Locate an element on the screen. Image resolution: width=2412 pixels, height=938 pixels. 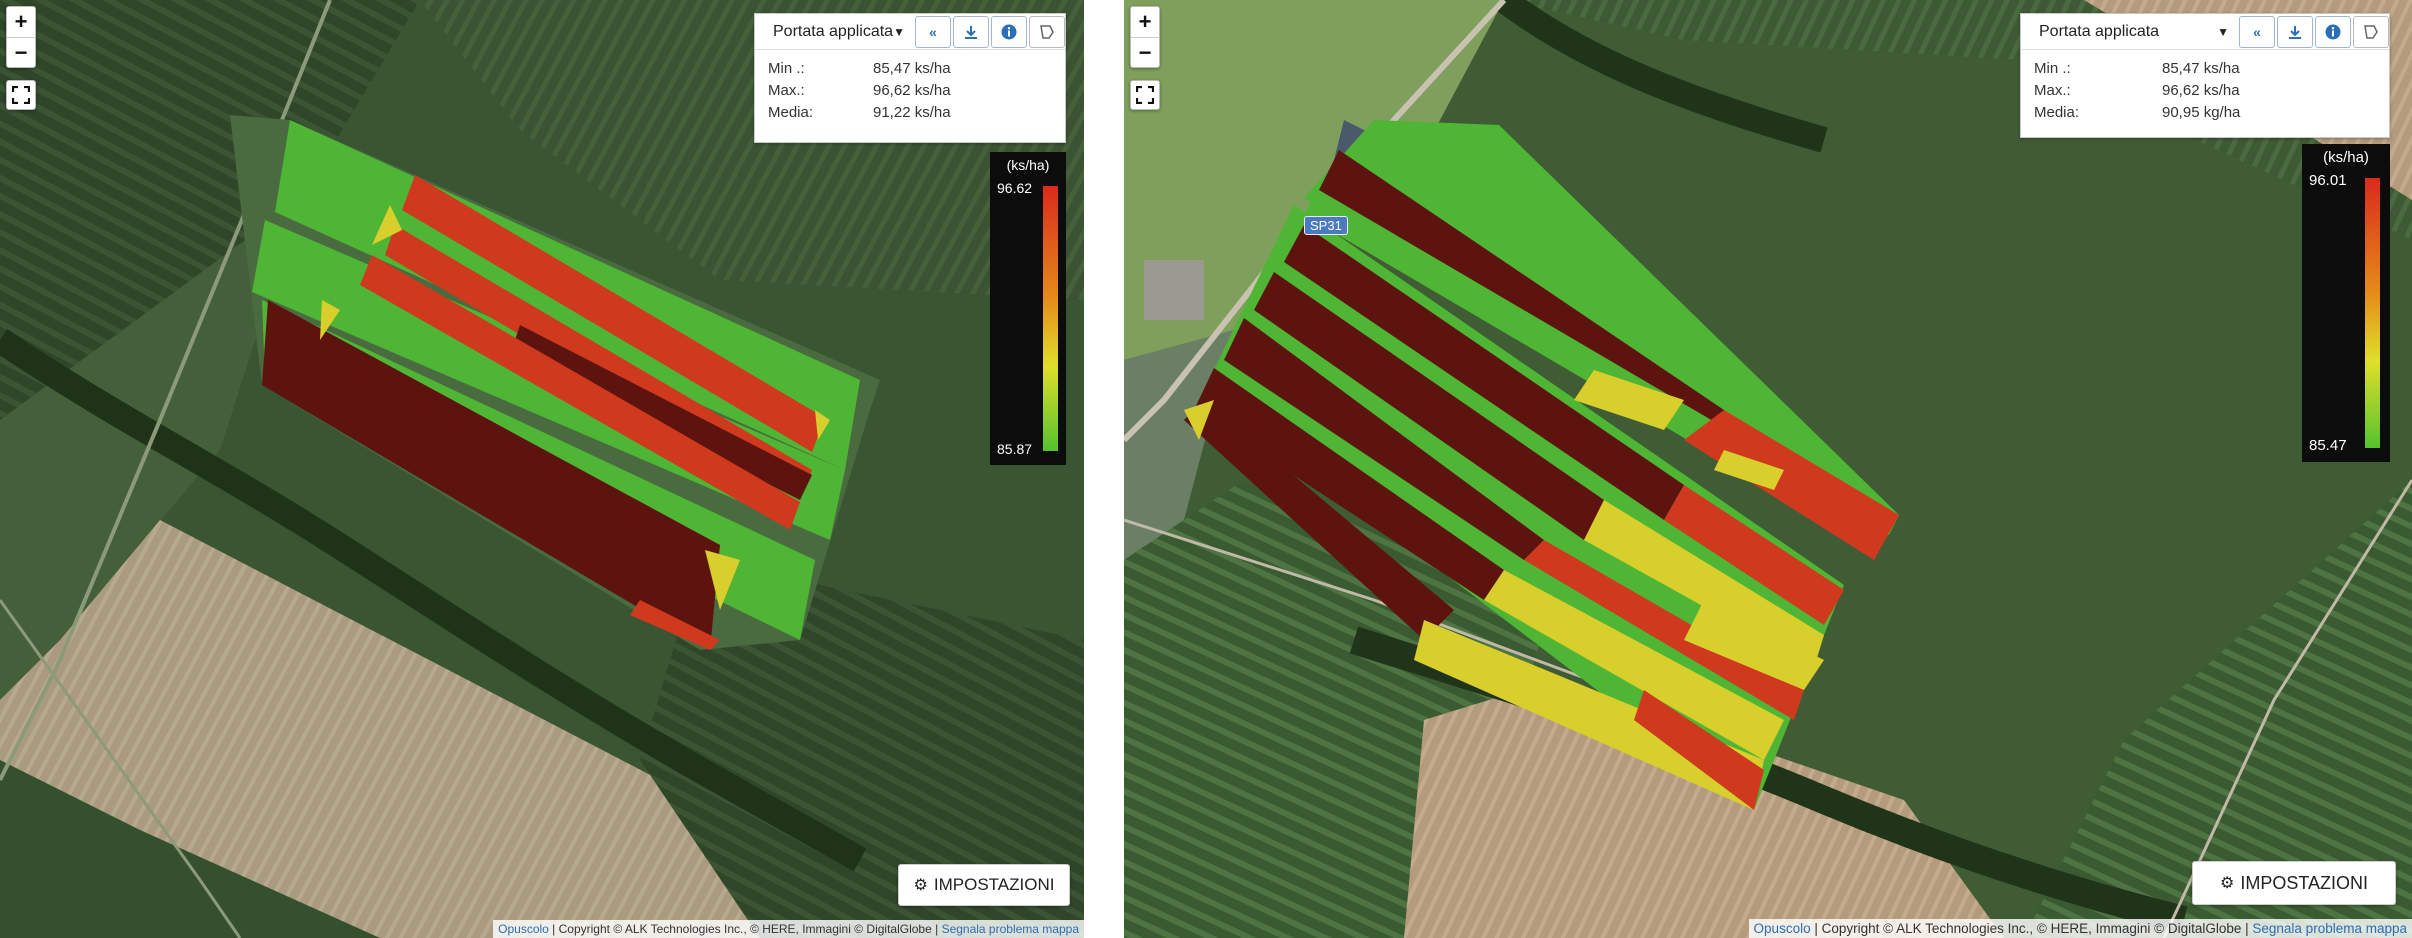
stat-mean: Media: 91,22 ks/ha is located at coordinates (859, 112).